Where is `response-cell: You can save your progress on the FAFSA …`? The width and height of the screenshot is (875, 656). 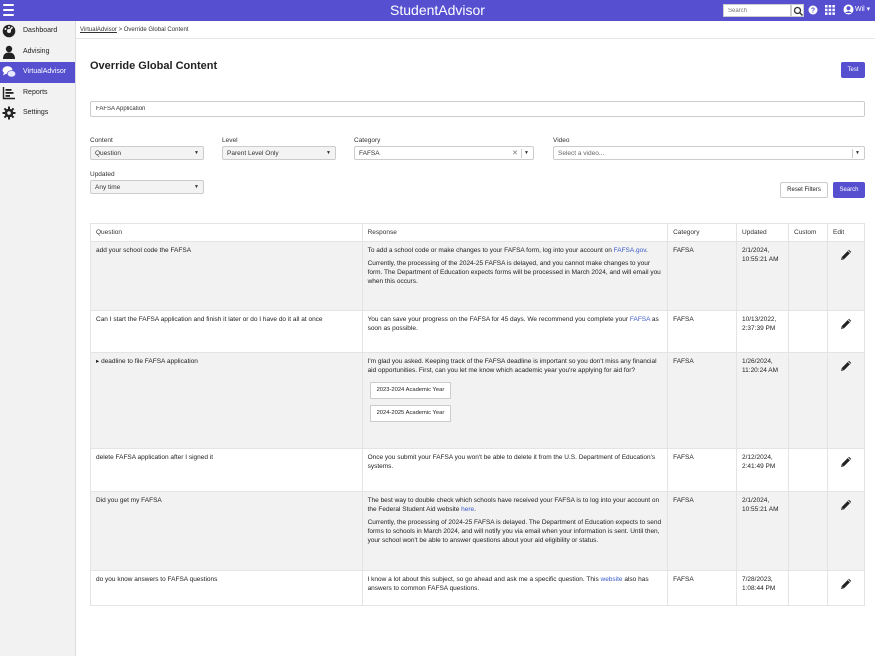 response-cell: You can save your progress on the FAFSA … is located at coordinates (515, 331).